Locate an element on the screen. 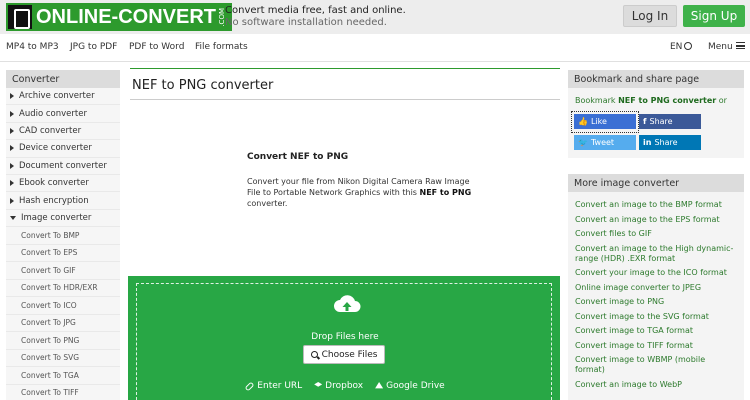  facebook-share-button: f Share is located at coordinates (670, 121).